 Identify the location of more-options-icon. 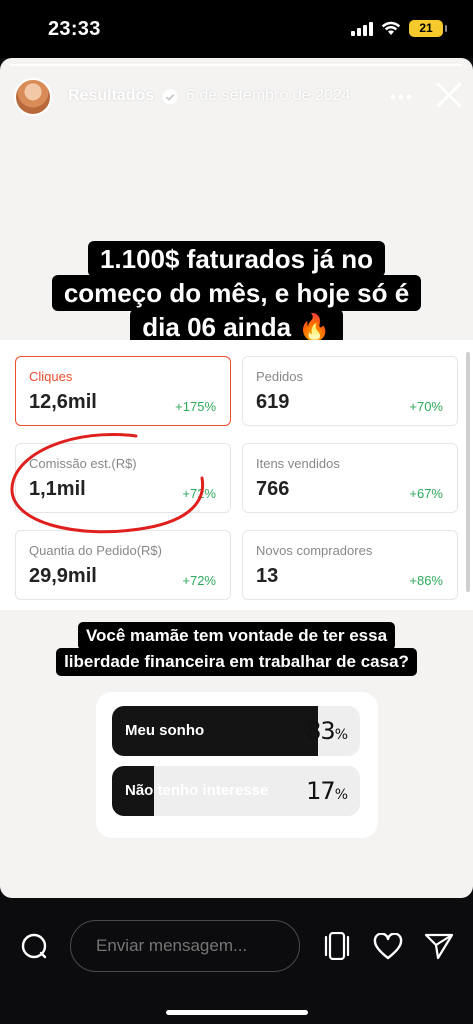
(401, 97).